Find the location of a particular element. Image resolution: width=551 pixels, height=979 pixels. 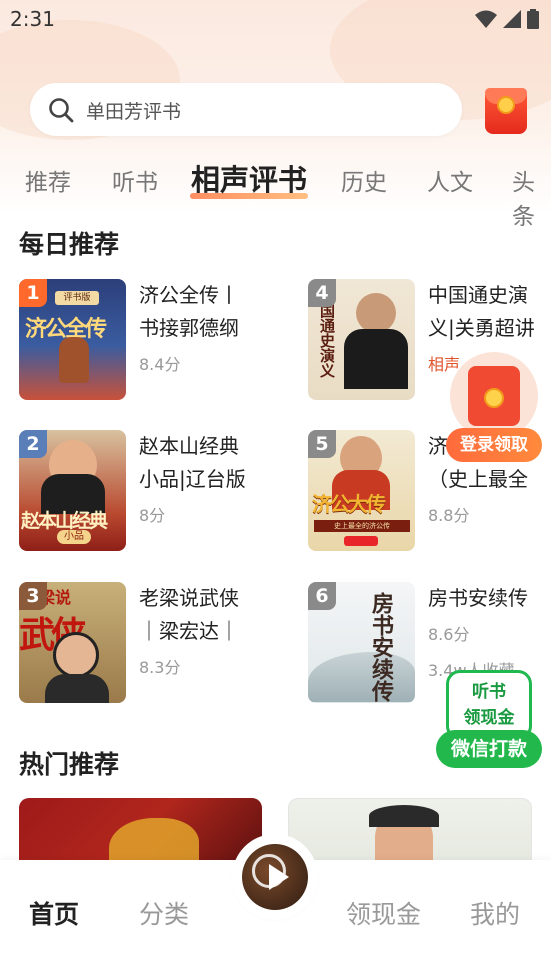

item-rating: 8.3分 is located at coordinates (160, 667).